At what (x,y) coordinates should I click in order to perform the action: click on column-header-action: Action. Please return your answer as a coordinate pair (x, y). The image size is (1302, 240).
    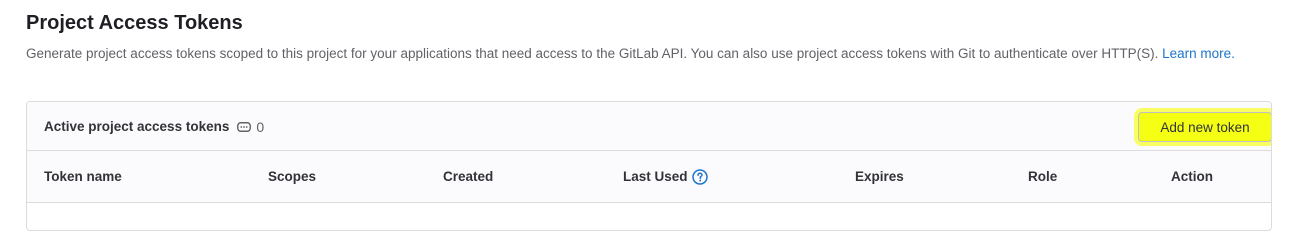
    Looking at the image, I should click on (1192, 177).